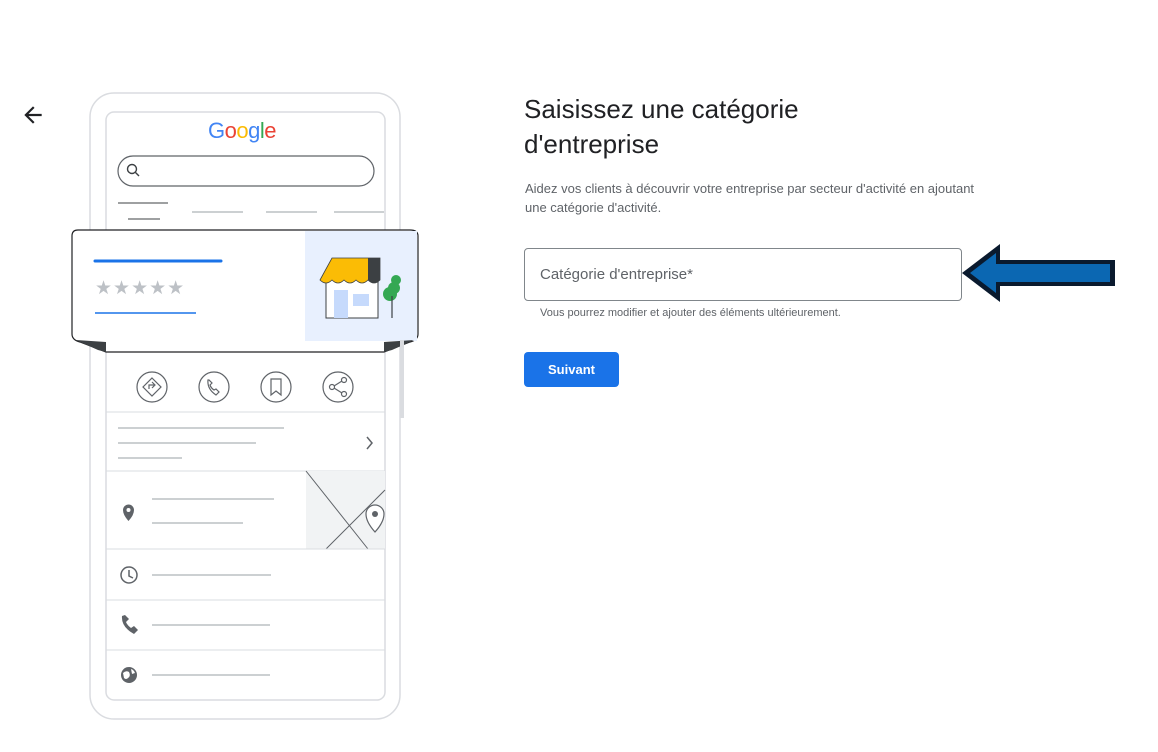  I want to click on annotation-arrow-icon, so click(1039, 273).